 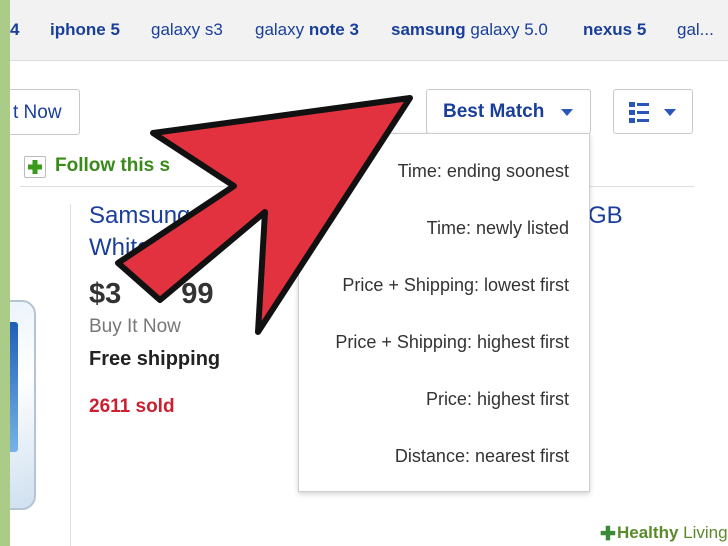 I want to click on watermark-text: Healthy Living, so click(x=672, y=532).